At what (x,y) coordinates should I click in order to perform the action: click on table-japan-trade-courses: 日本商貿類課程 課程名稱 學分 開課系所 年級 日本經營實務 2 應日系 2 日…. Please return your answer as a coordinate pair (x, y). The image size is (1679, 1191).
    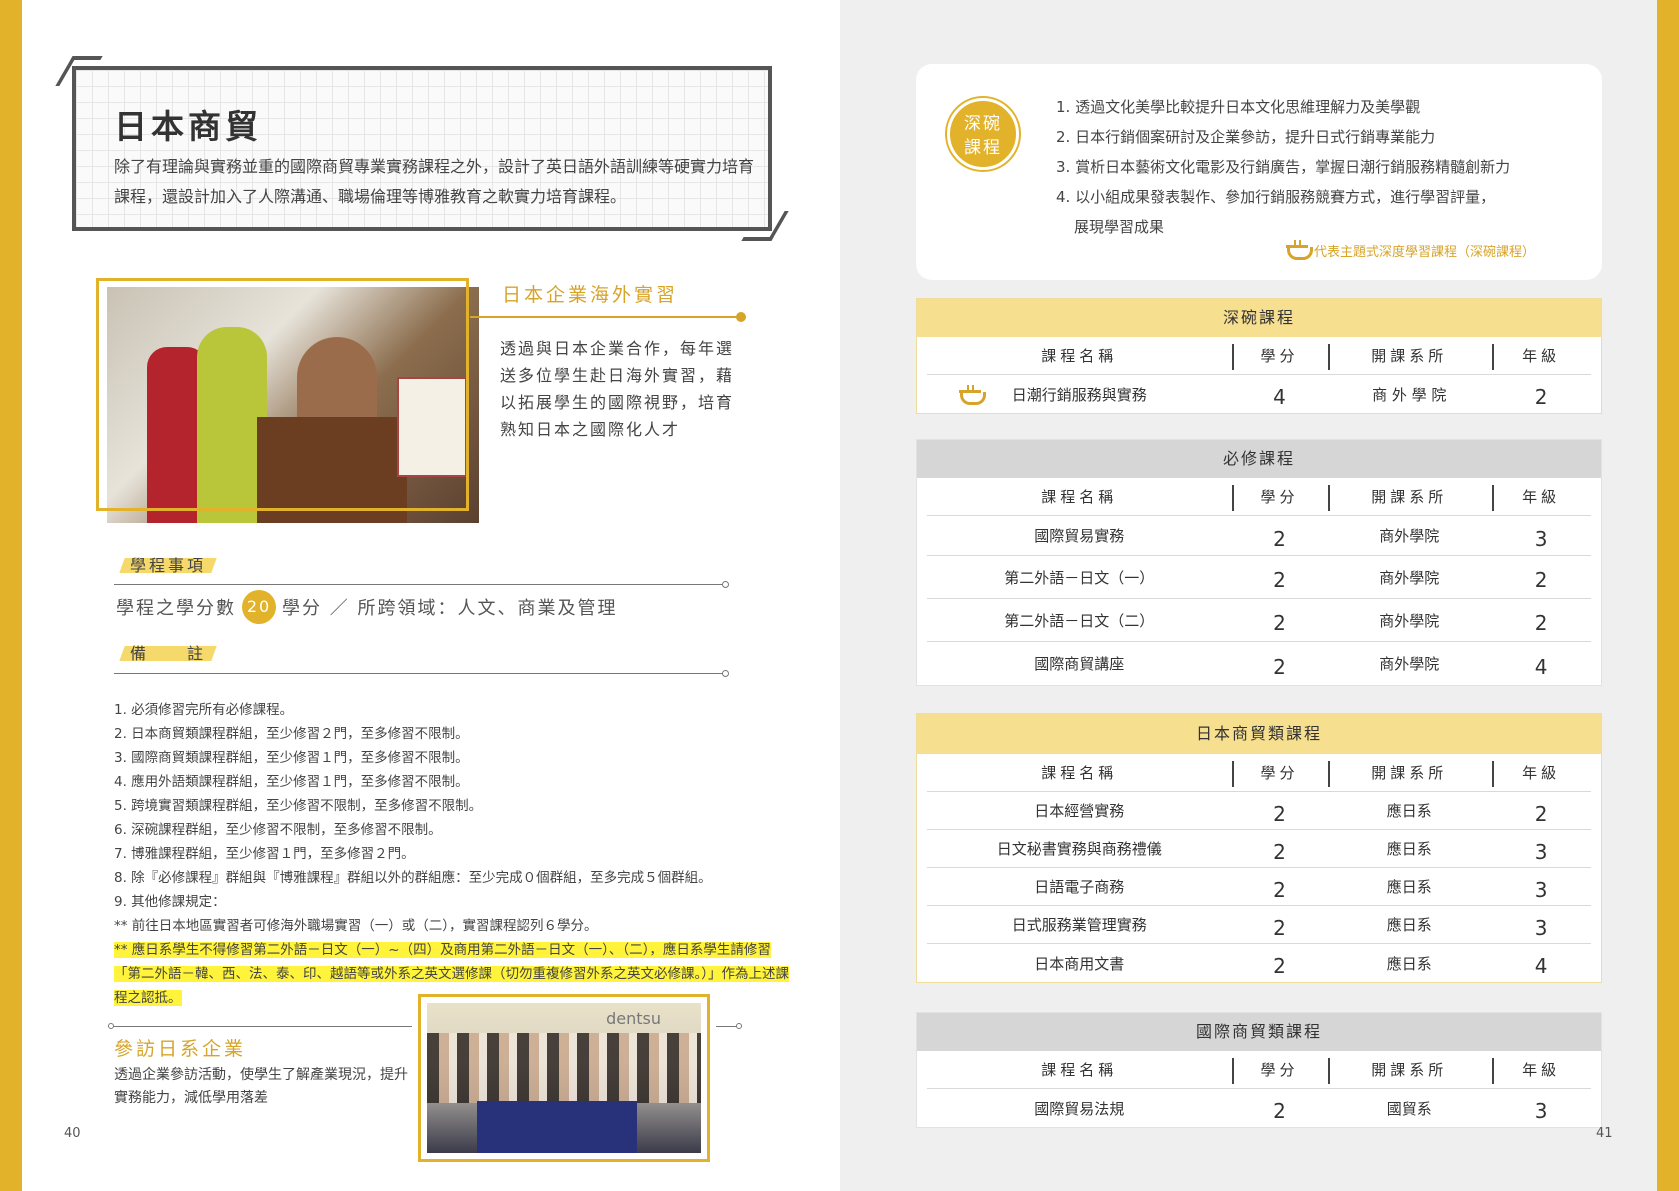
    Looking at the image, I should click on (1259, 848).